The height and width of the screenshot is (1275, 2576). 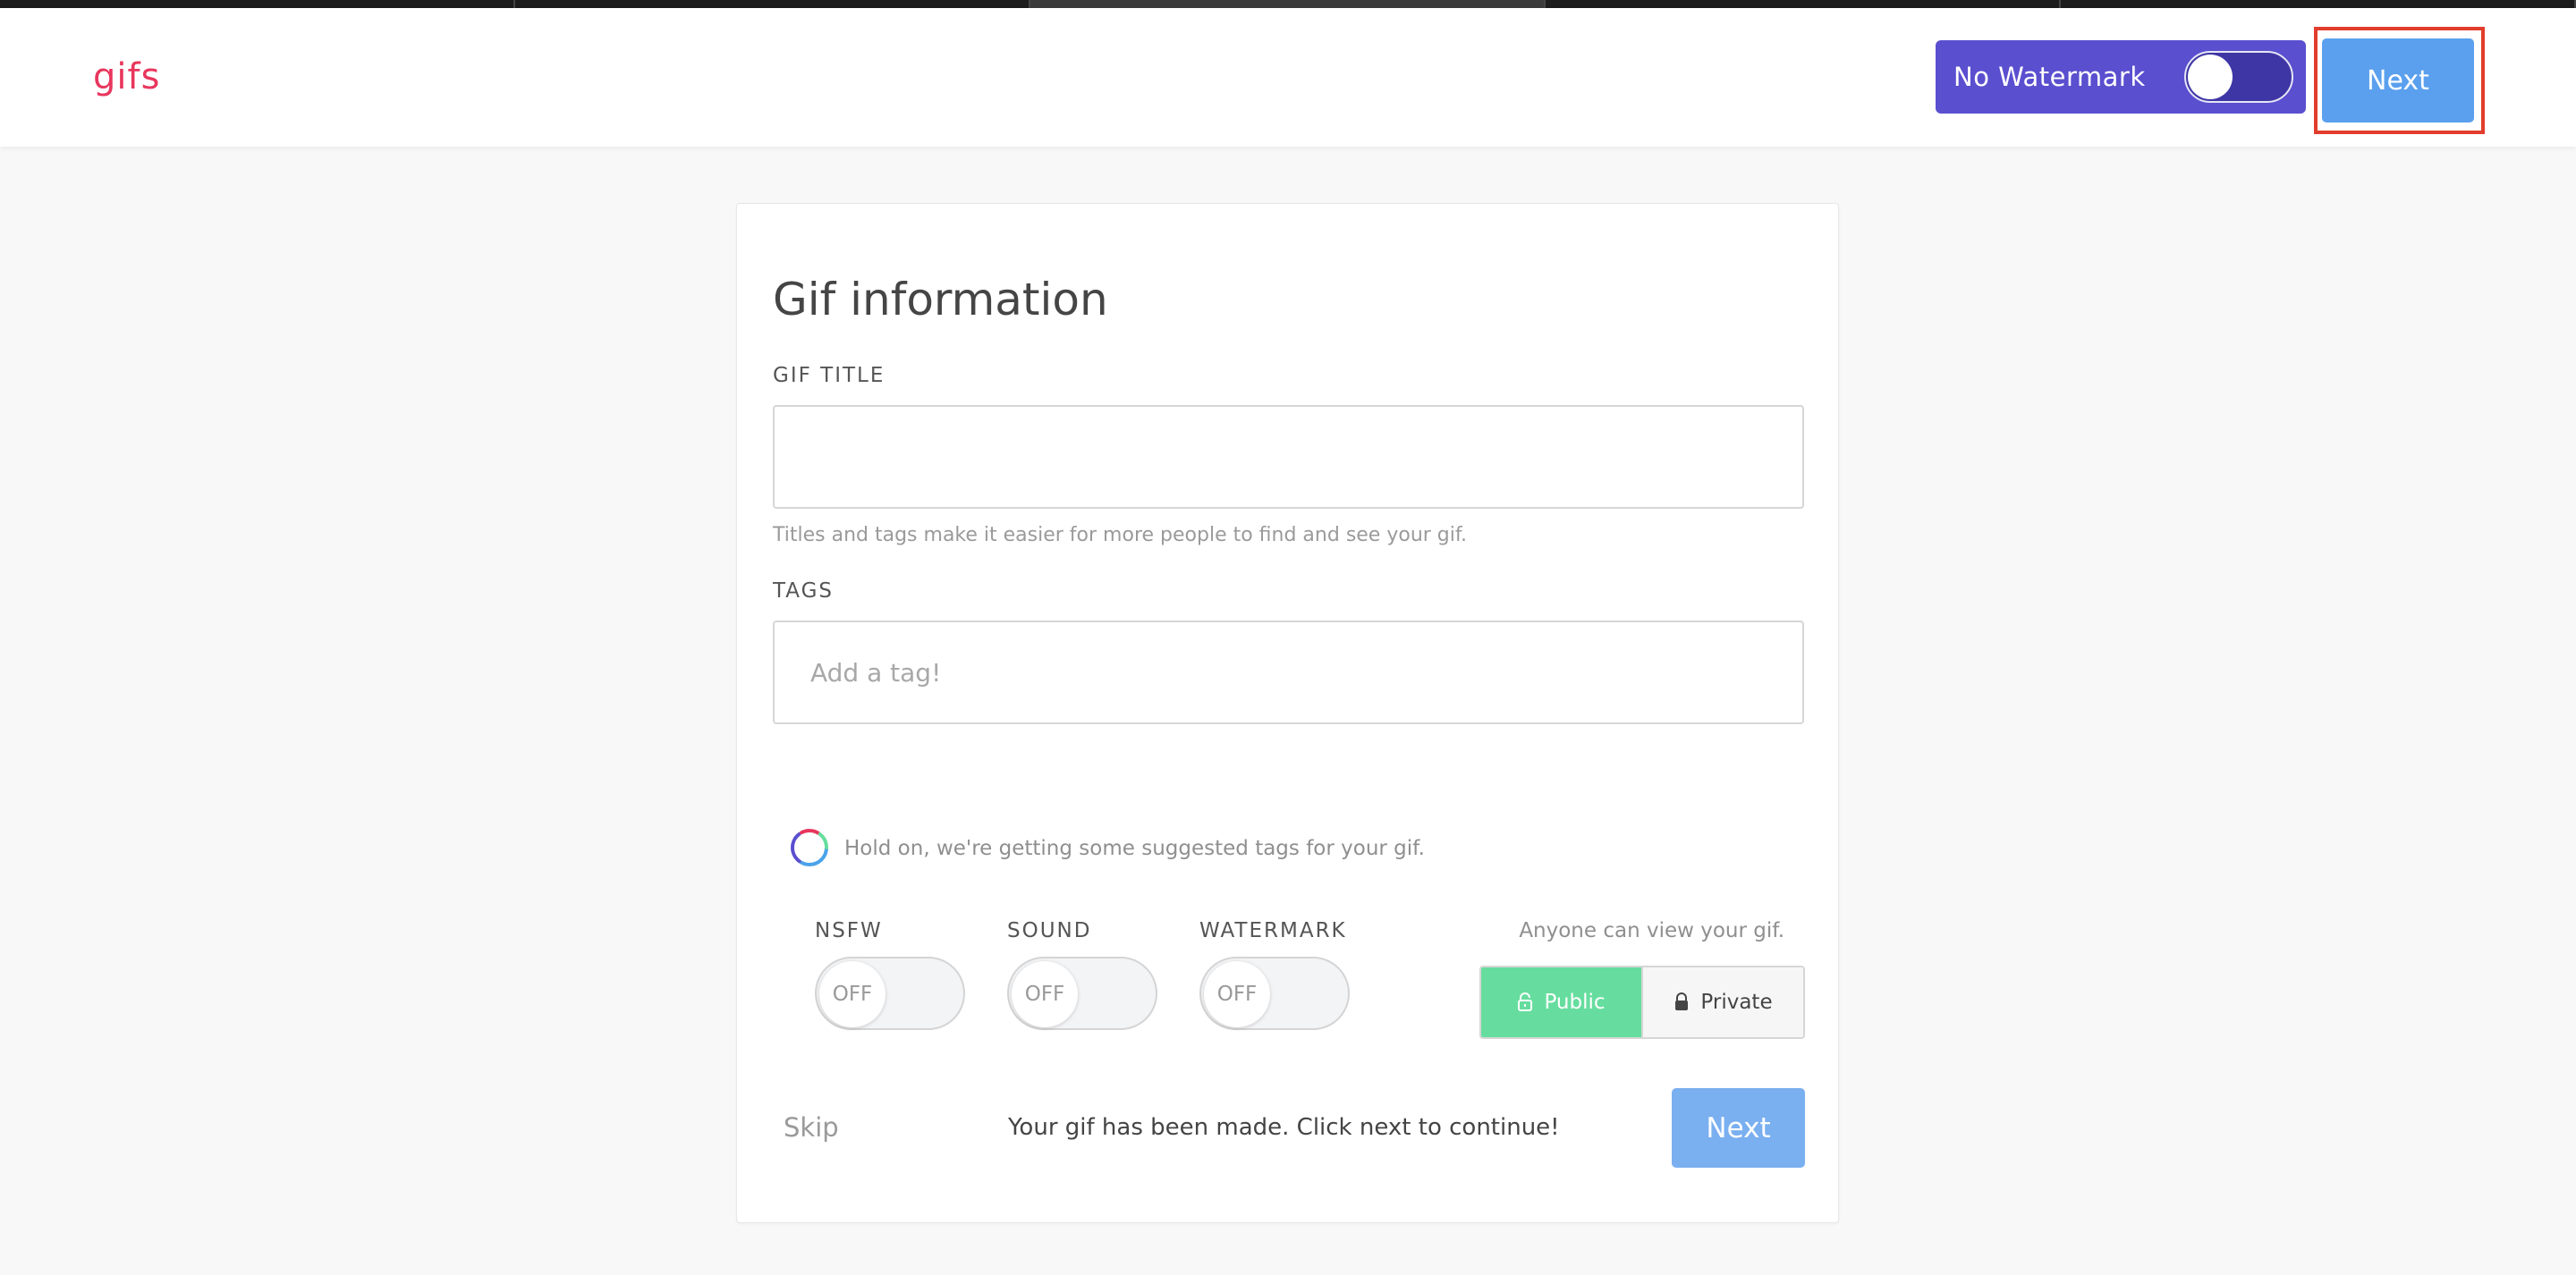 I want to click on visibility-selector: Public Private, so click(x=1642, y=1002).